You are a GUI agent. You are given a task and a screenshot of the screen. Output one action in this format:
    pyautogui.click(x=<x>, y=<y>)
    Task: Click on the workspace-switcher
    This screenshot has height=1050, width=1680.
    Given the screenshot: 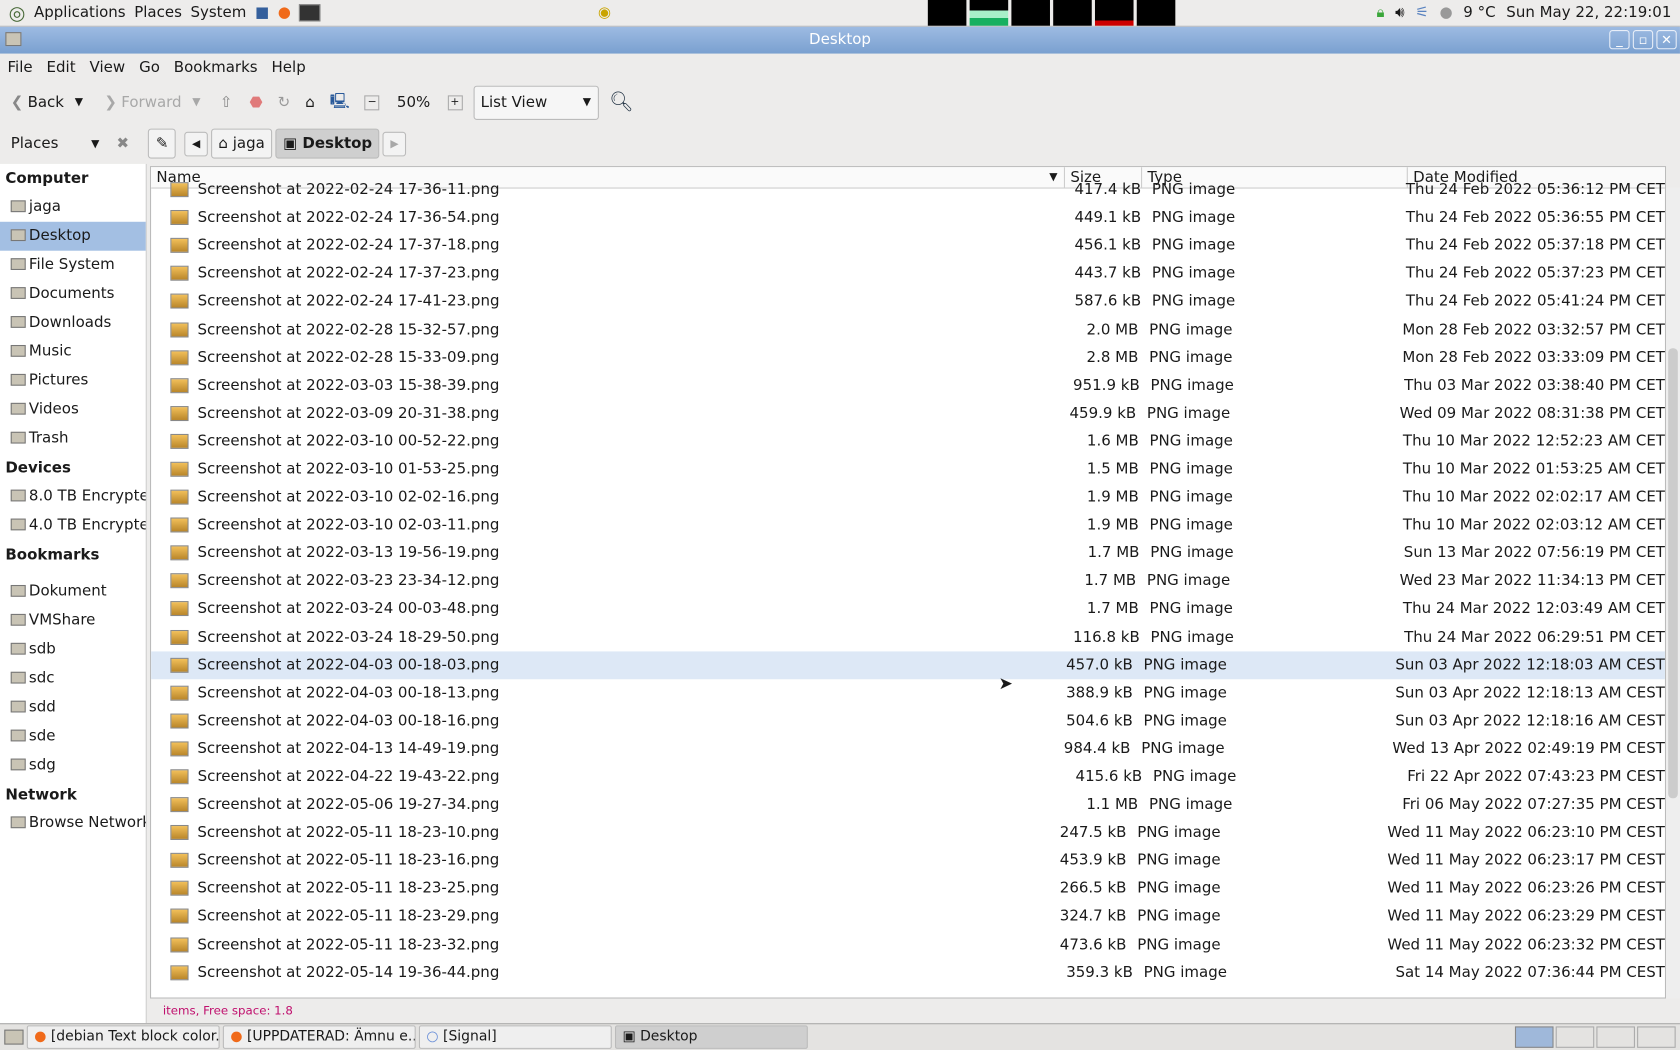 What is the action you would take?
    pyautogui.click(x=1595, y=1037)
    